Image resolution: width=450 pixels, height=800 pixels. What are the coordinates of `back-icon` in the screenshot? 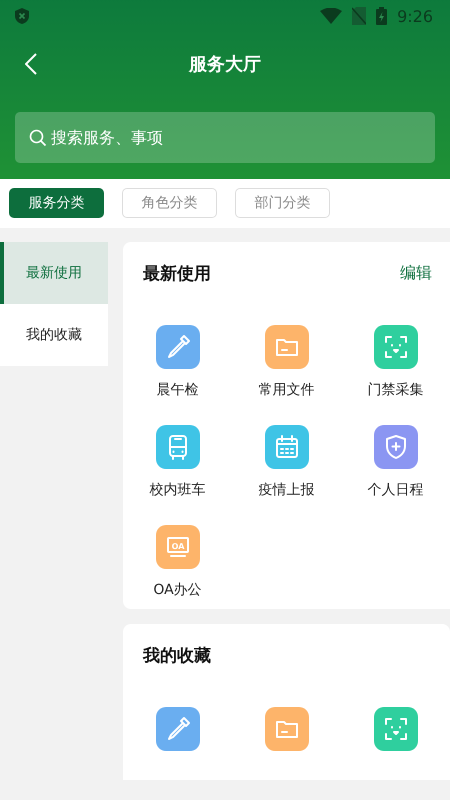 It's located at (31, 64).